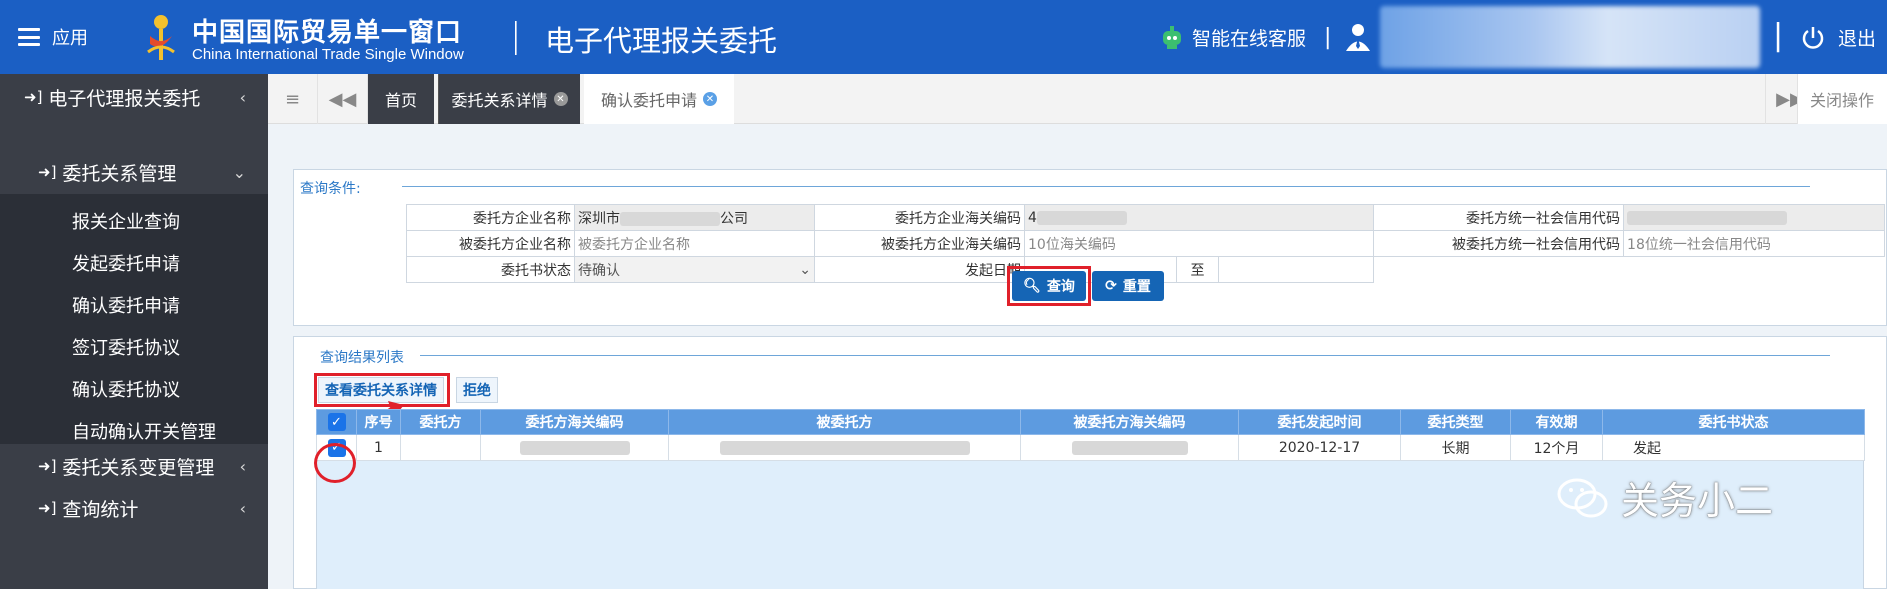 The height and width of the screenshot is (589, 1887). I want to click on user-icon, so click(1358, 37).